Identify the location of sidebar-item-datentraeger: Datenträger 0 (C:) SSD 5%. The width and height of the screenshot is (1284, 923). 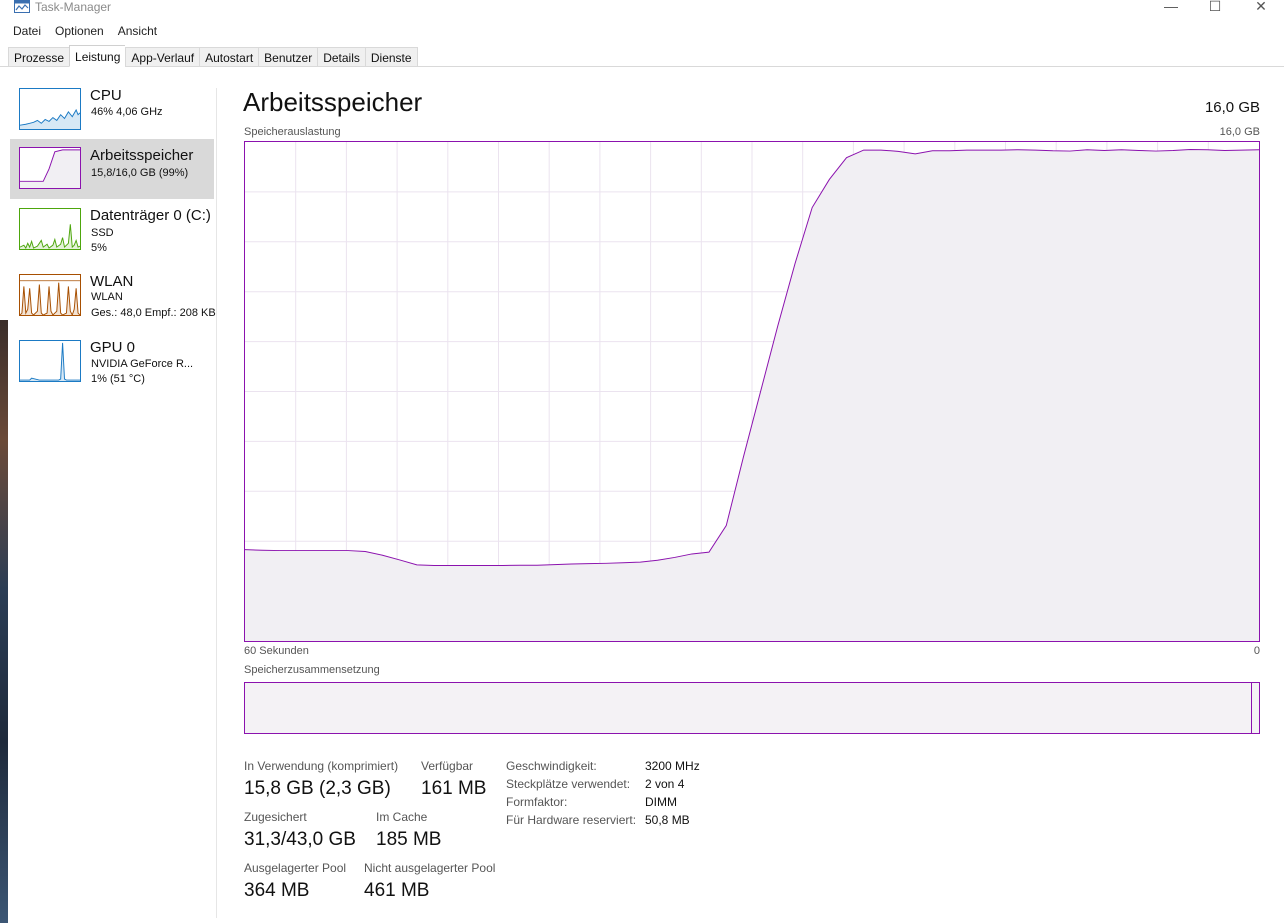
(112, 230).